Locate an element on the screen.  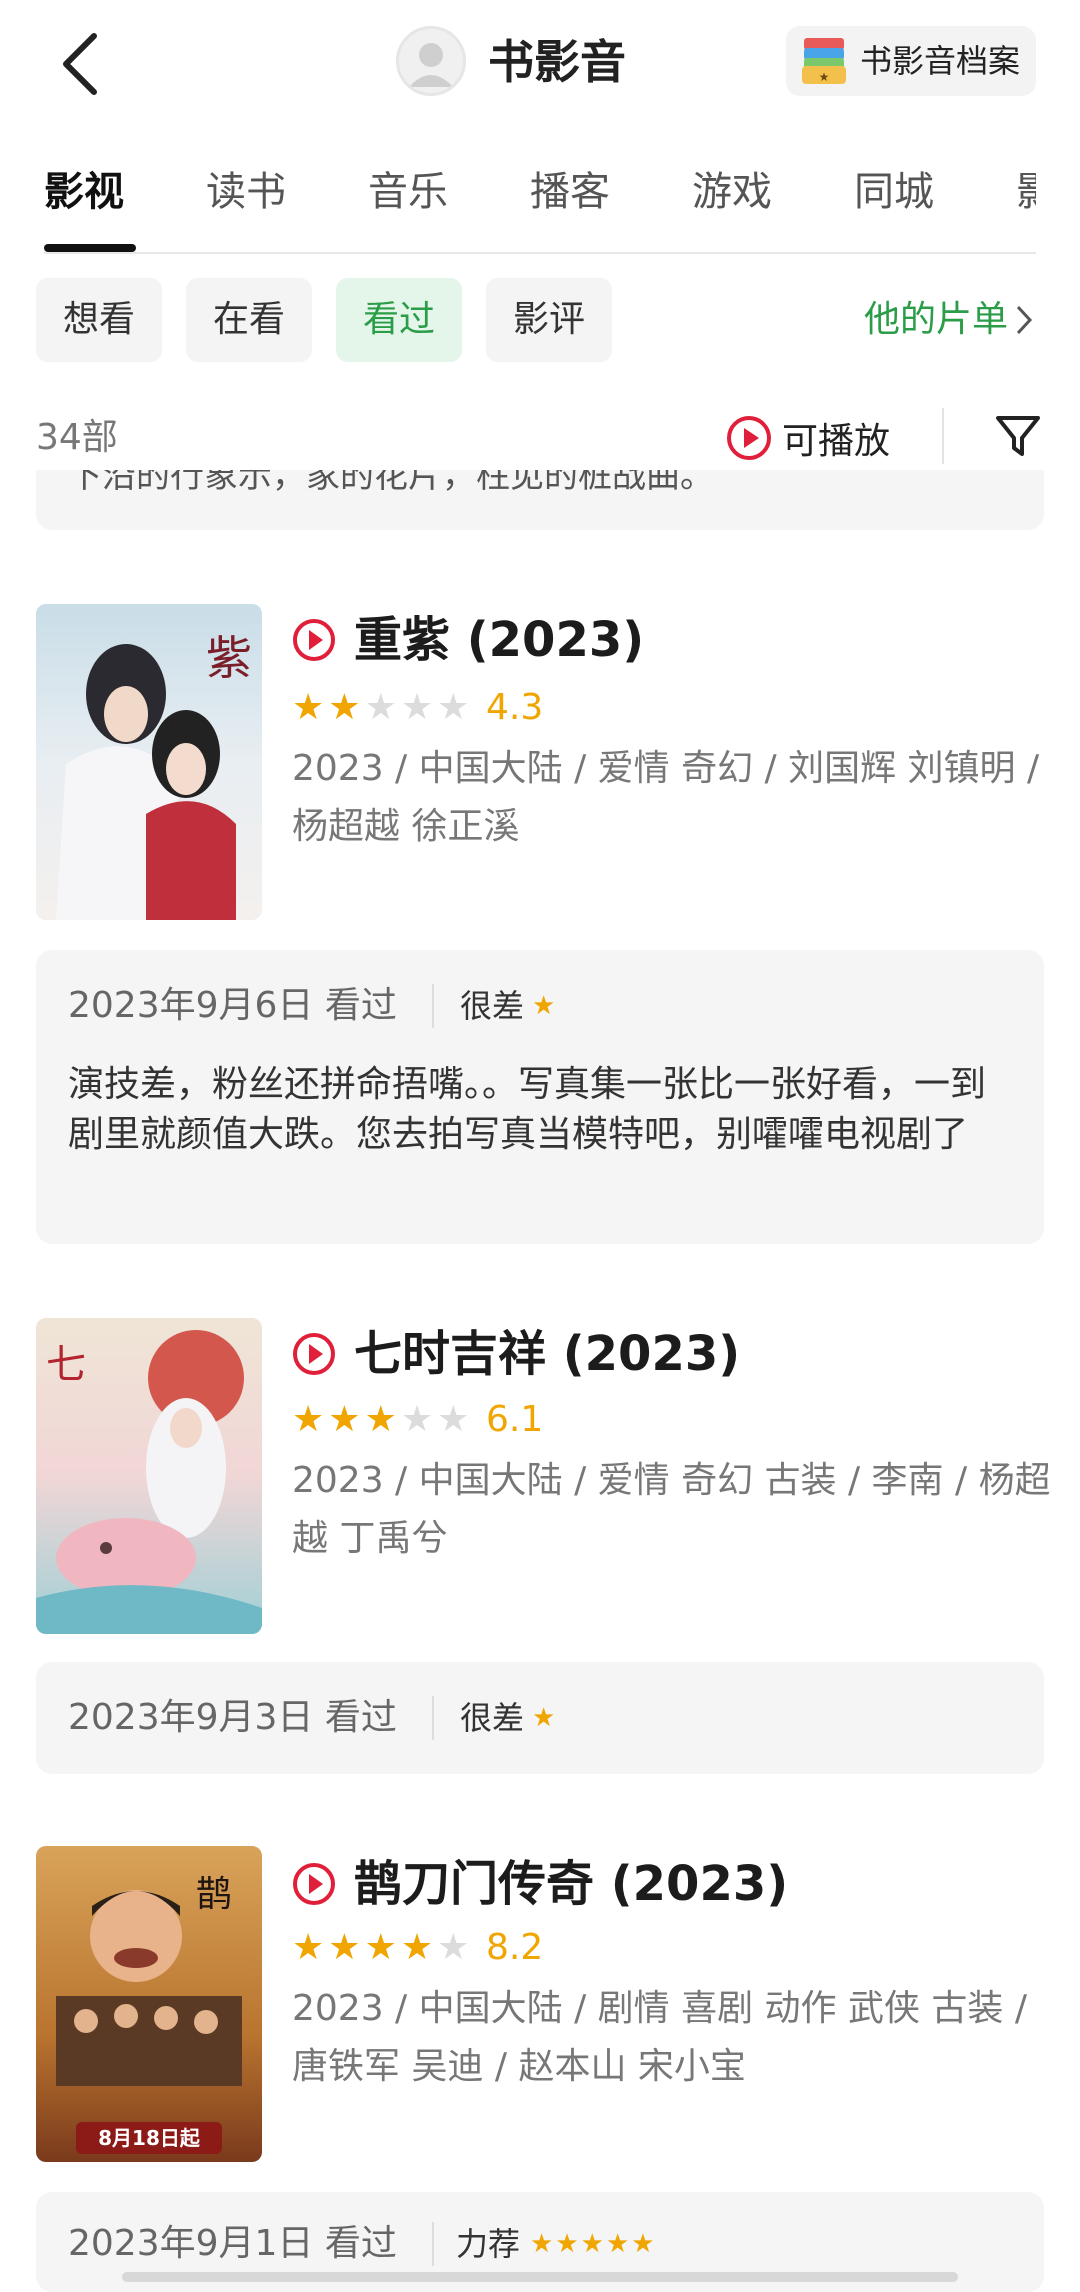
filter-watched: 看过 is located at coordinates (399, 320).